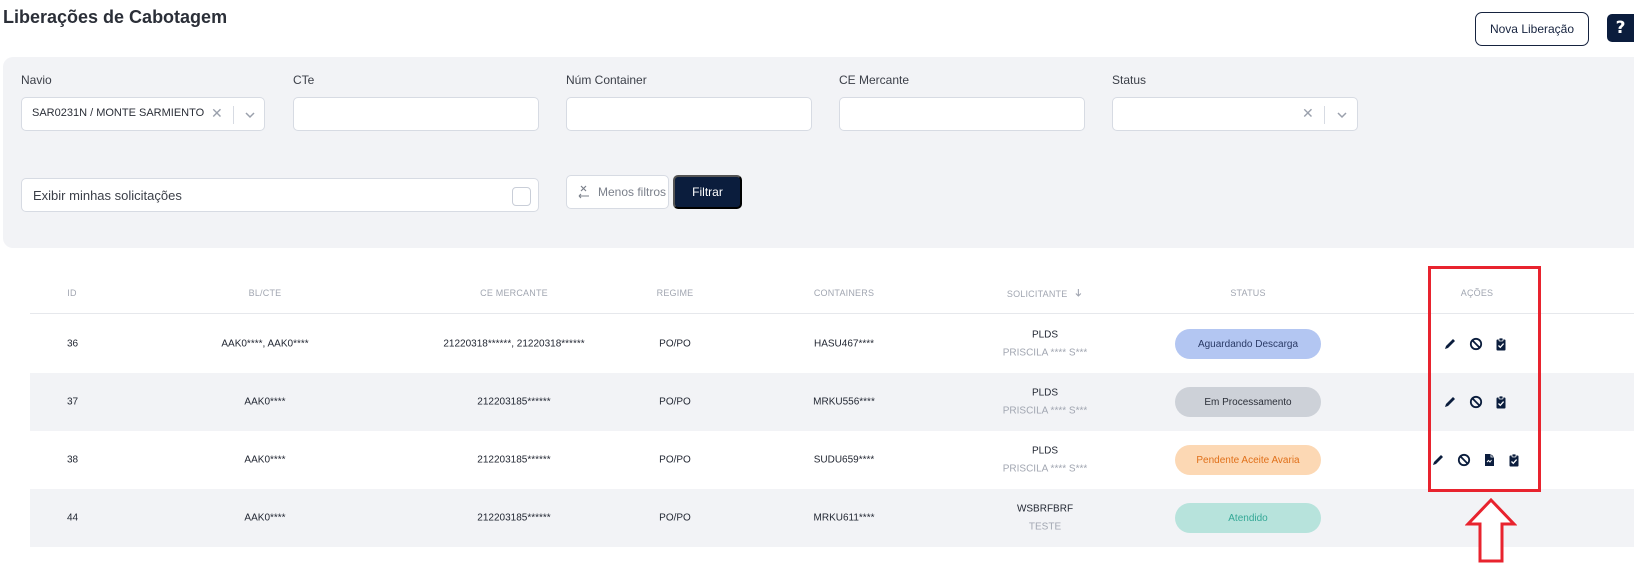 The height and width of the screenshot is (582, 1634). I want to click on arrow-down-icon, so click(1078, 293).